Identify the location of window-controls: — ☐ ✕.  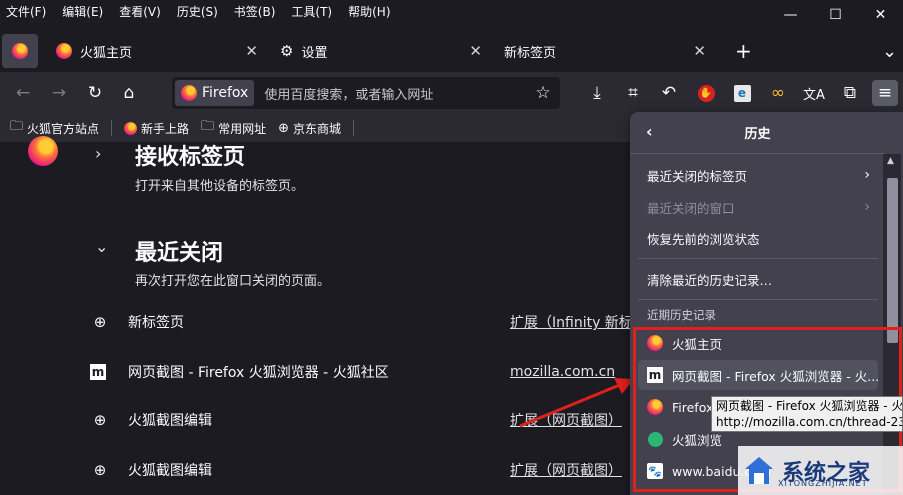
(835, 15).